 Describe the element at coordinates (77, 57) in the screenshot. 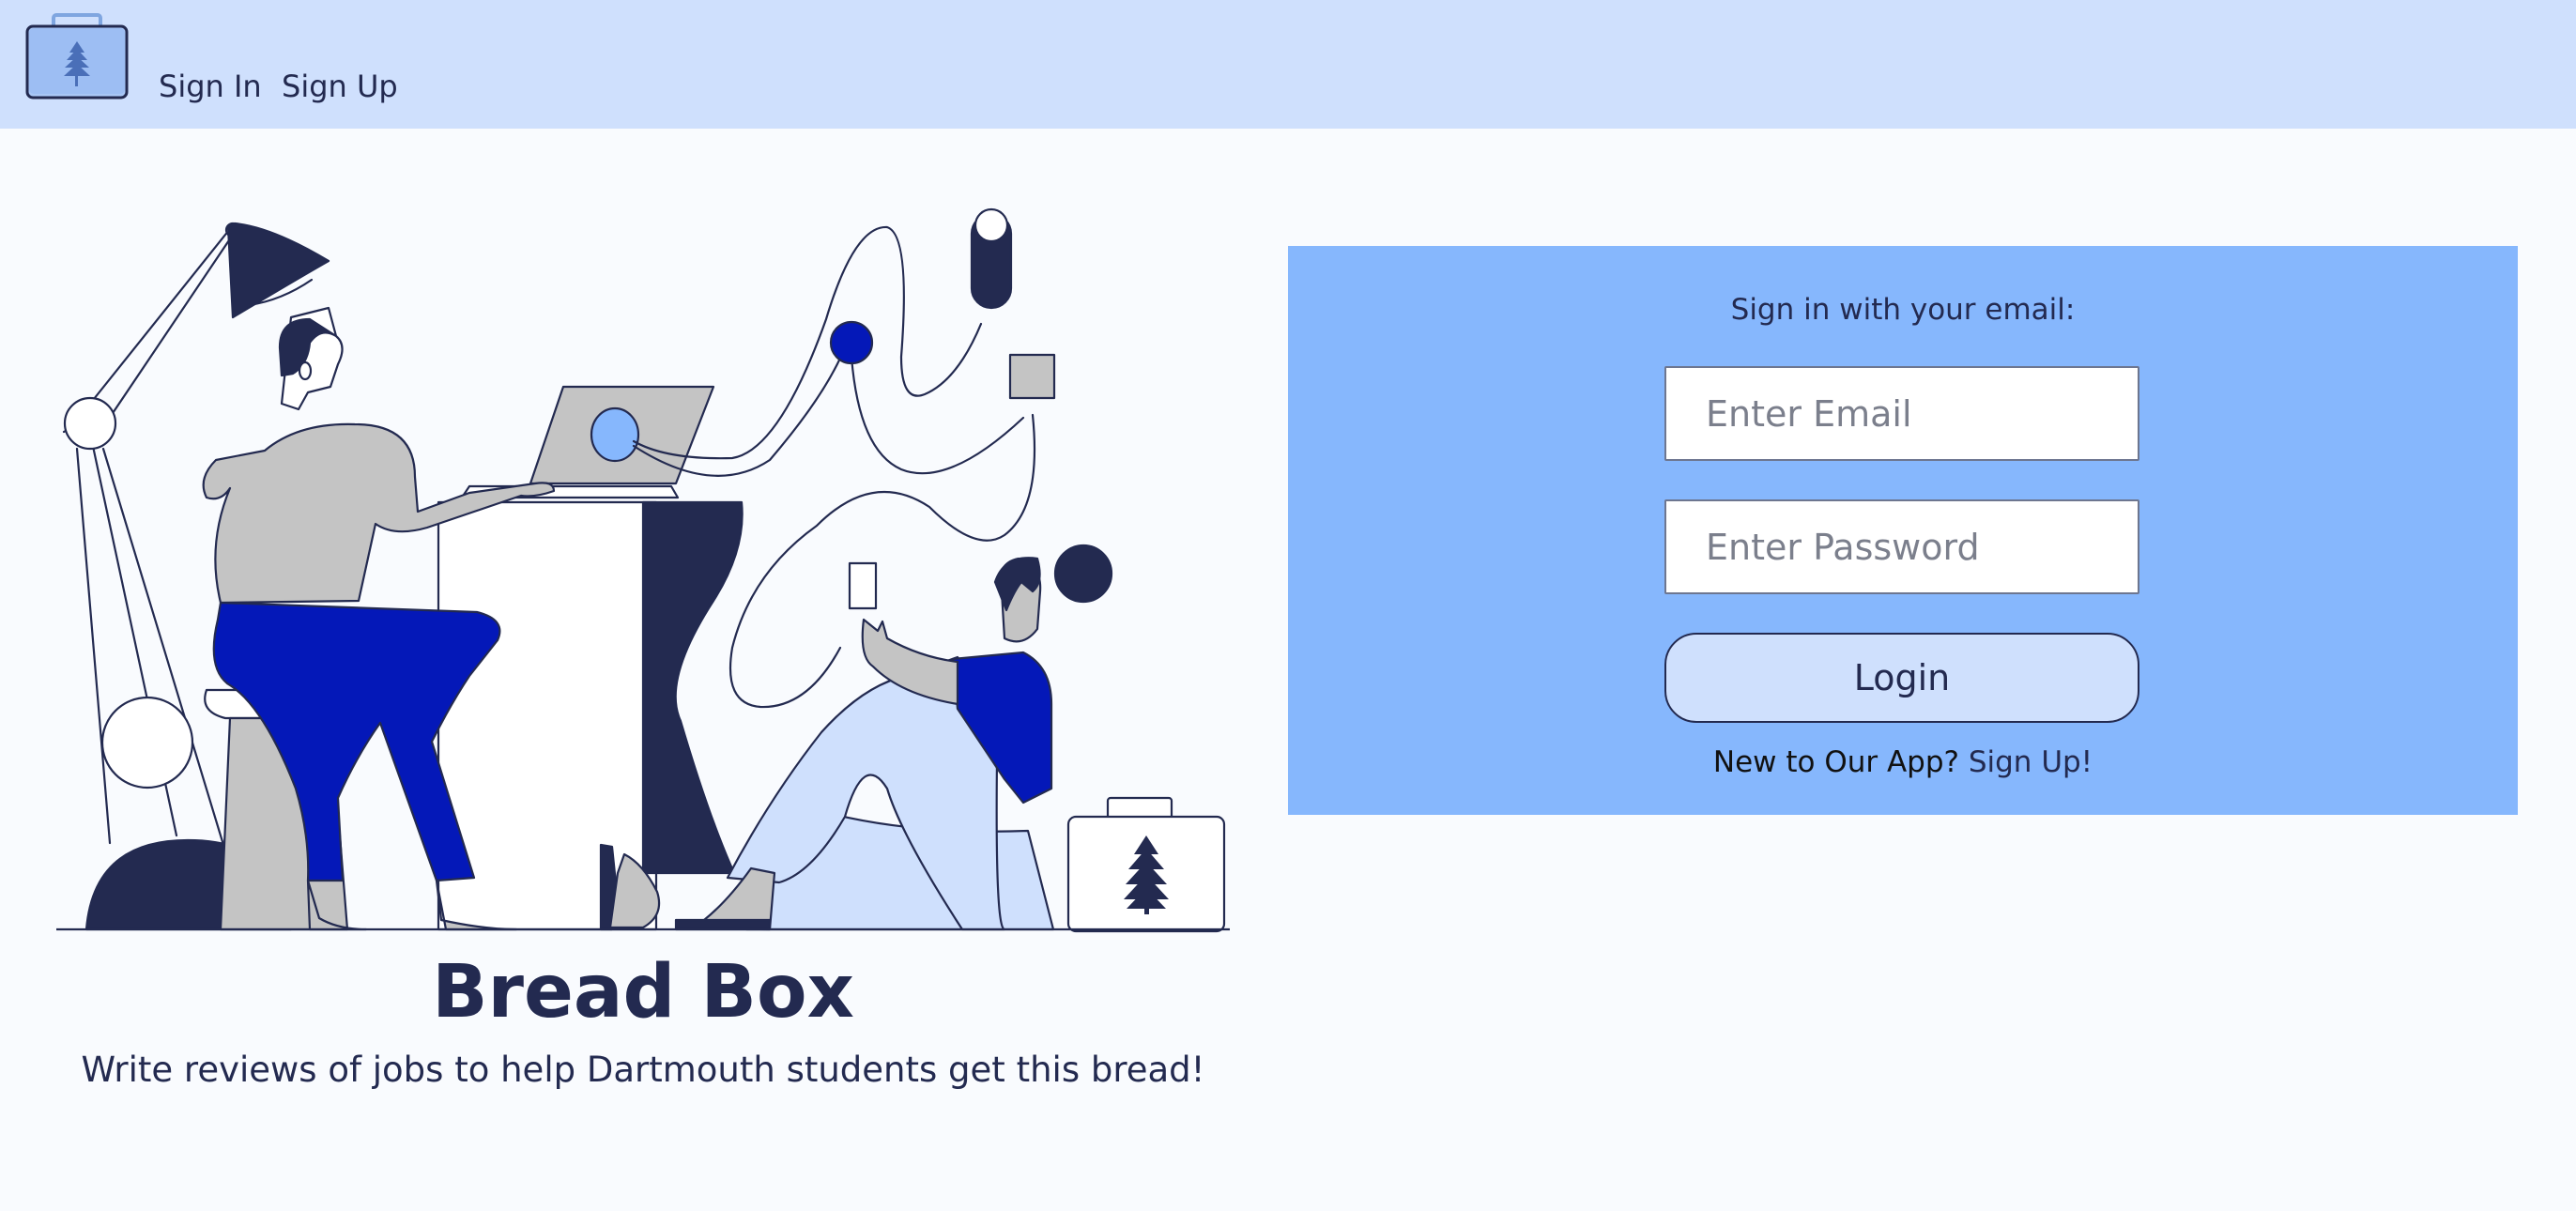

I see `briefcase-logo-icon` at that location.